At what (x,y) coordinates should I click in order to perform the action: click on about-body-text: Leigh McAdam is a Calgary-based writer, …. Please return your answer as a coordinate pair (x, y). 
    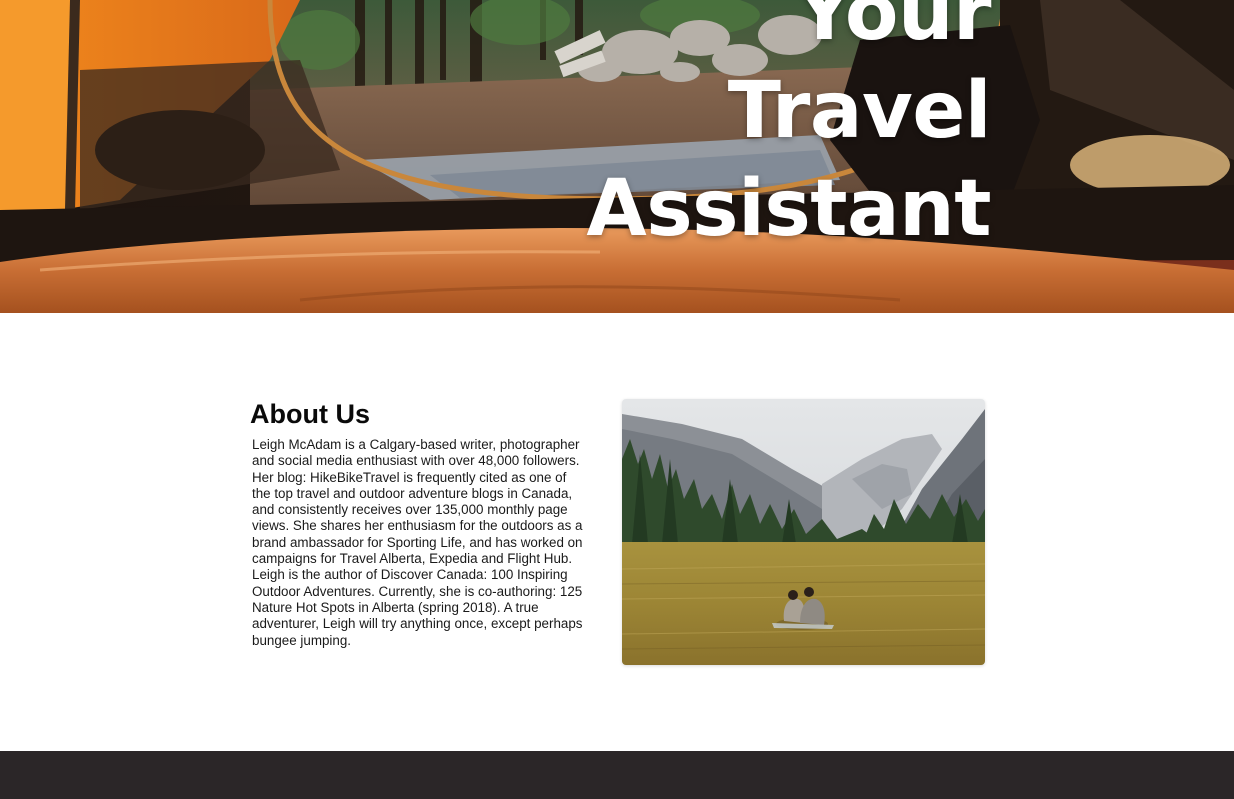
    Looking at the image, I should click on (417, 542).